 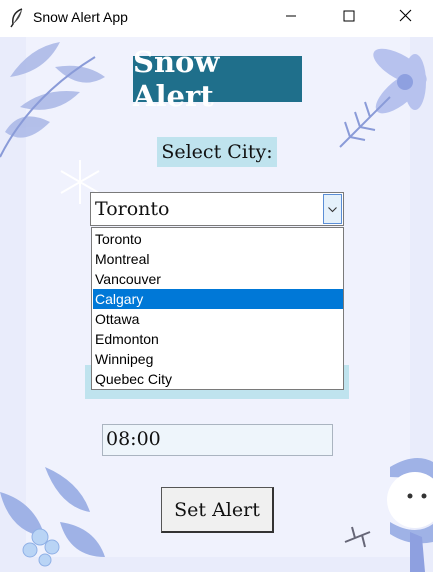 I want to click on leaves-decoration-icon, so click(x=52, y=100).